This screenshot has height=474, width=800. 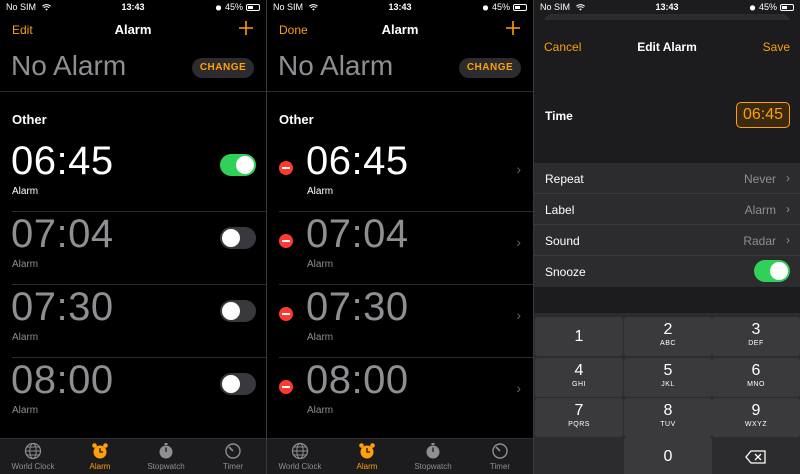 What do you see at coordinates (62, 234) in the screenshot?
I see `alarm-time: 07:04` at bounding box center [62, 234].